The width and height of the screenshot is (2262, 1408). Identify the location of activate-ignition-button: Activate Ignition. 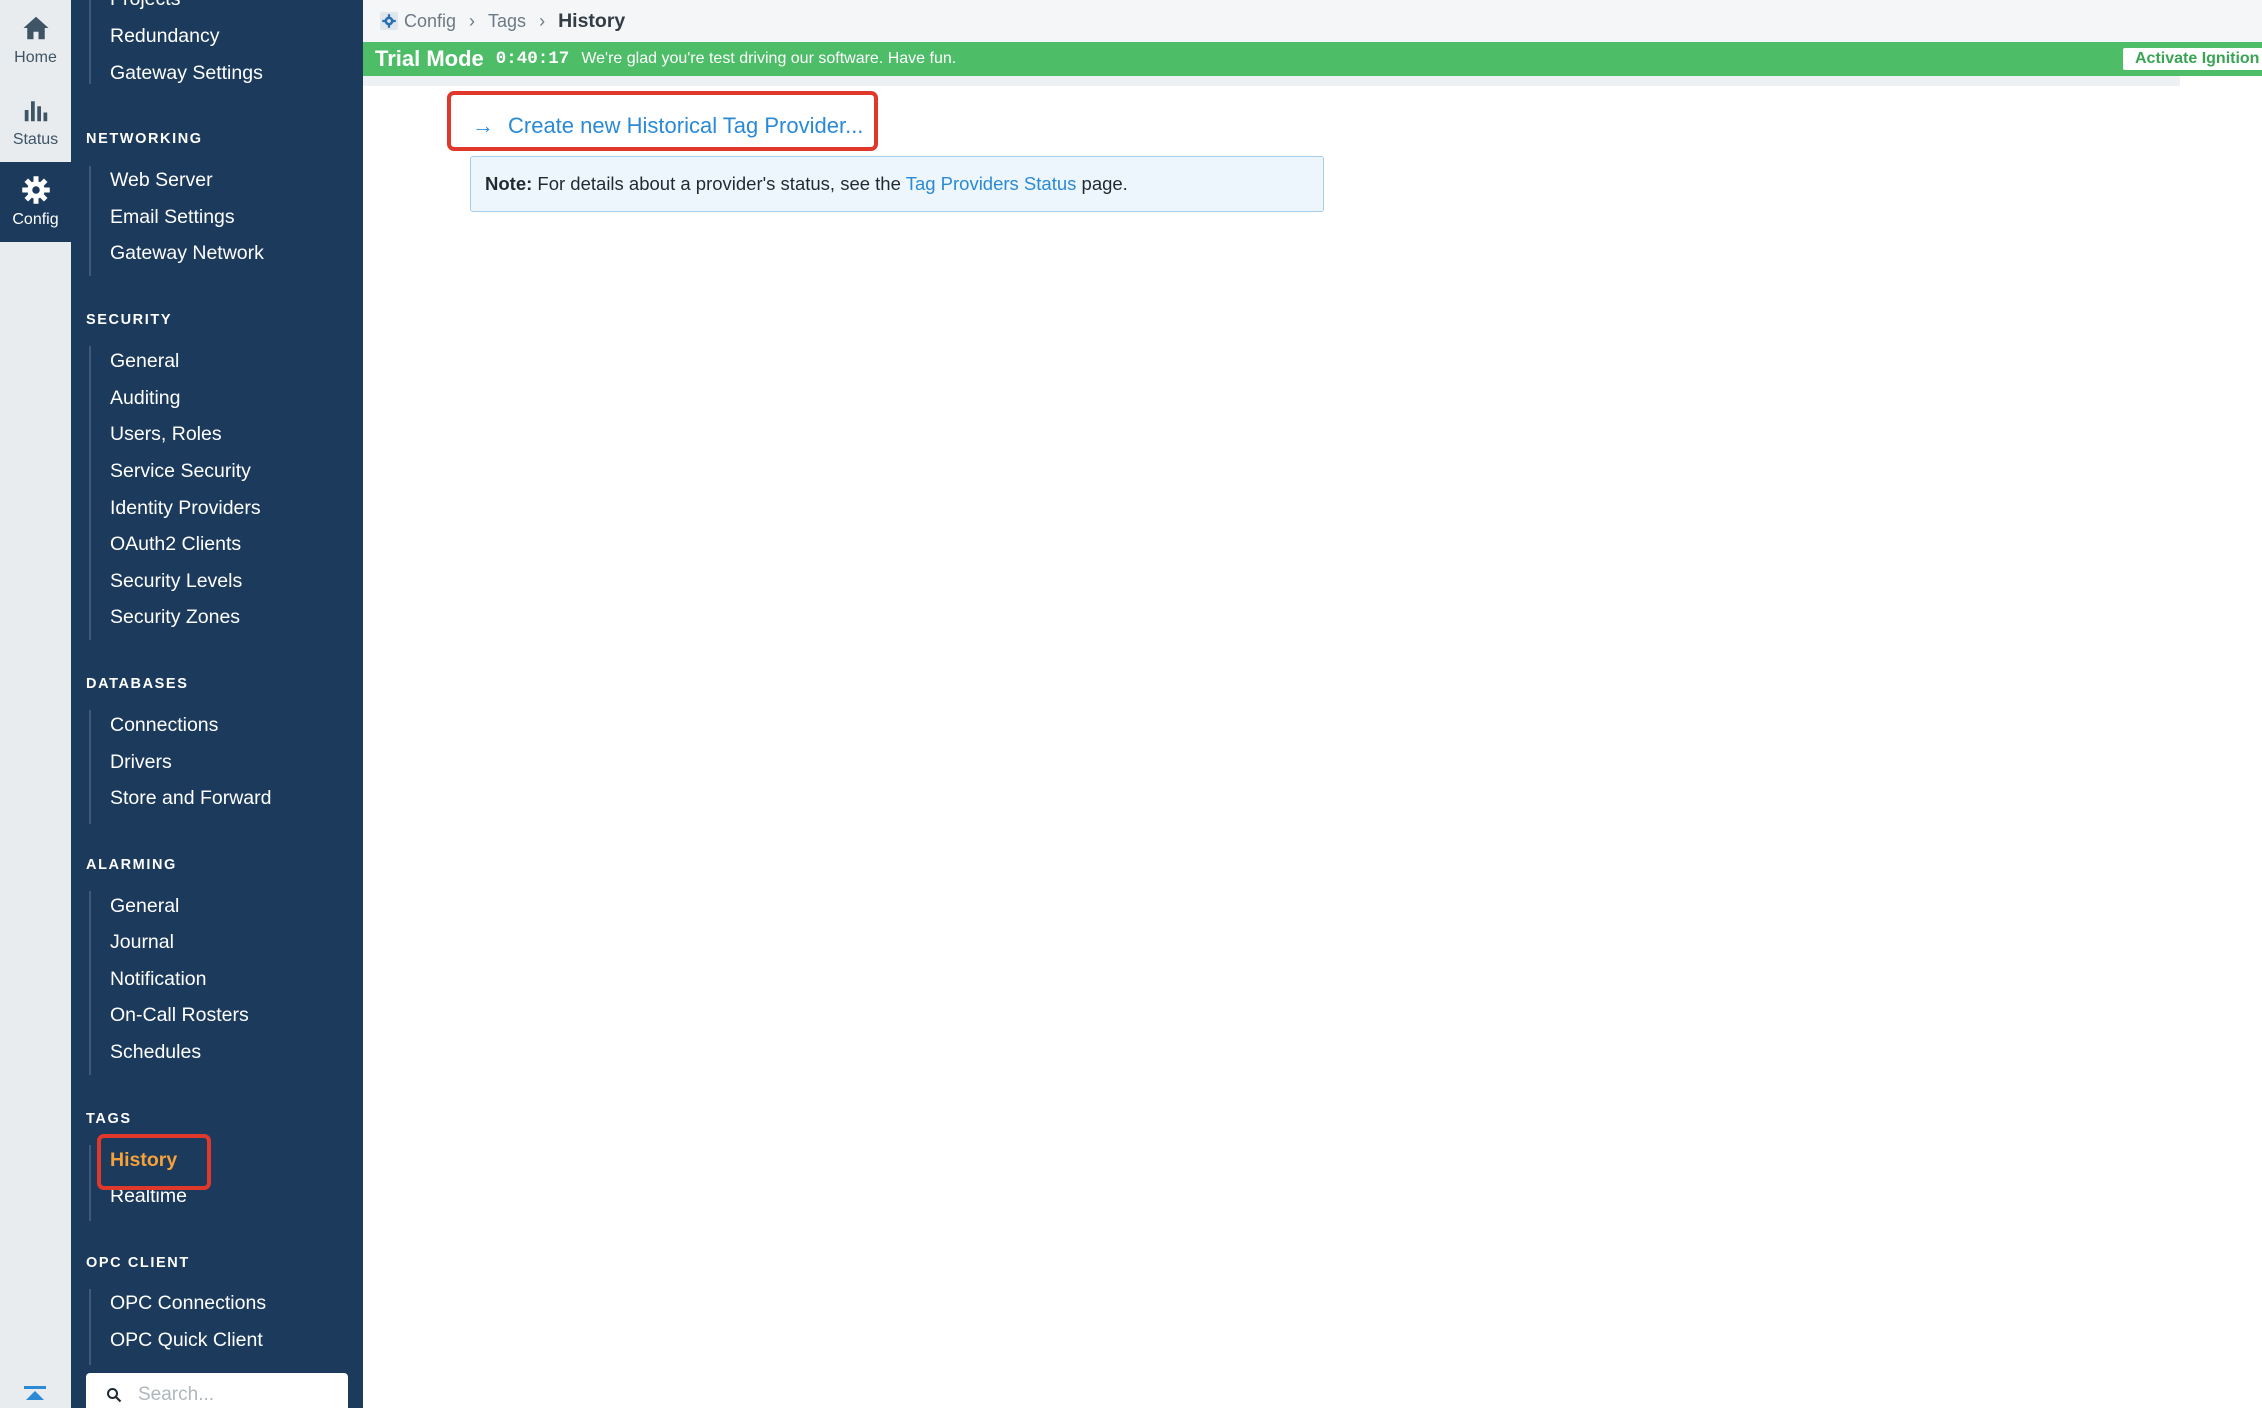
(2192, 59).